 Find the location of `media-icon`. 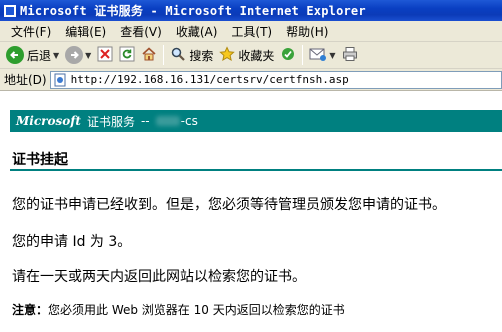

media-icon is located at coordinates (288, 55).